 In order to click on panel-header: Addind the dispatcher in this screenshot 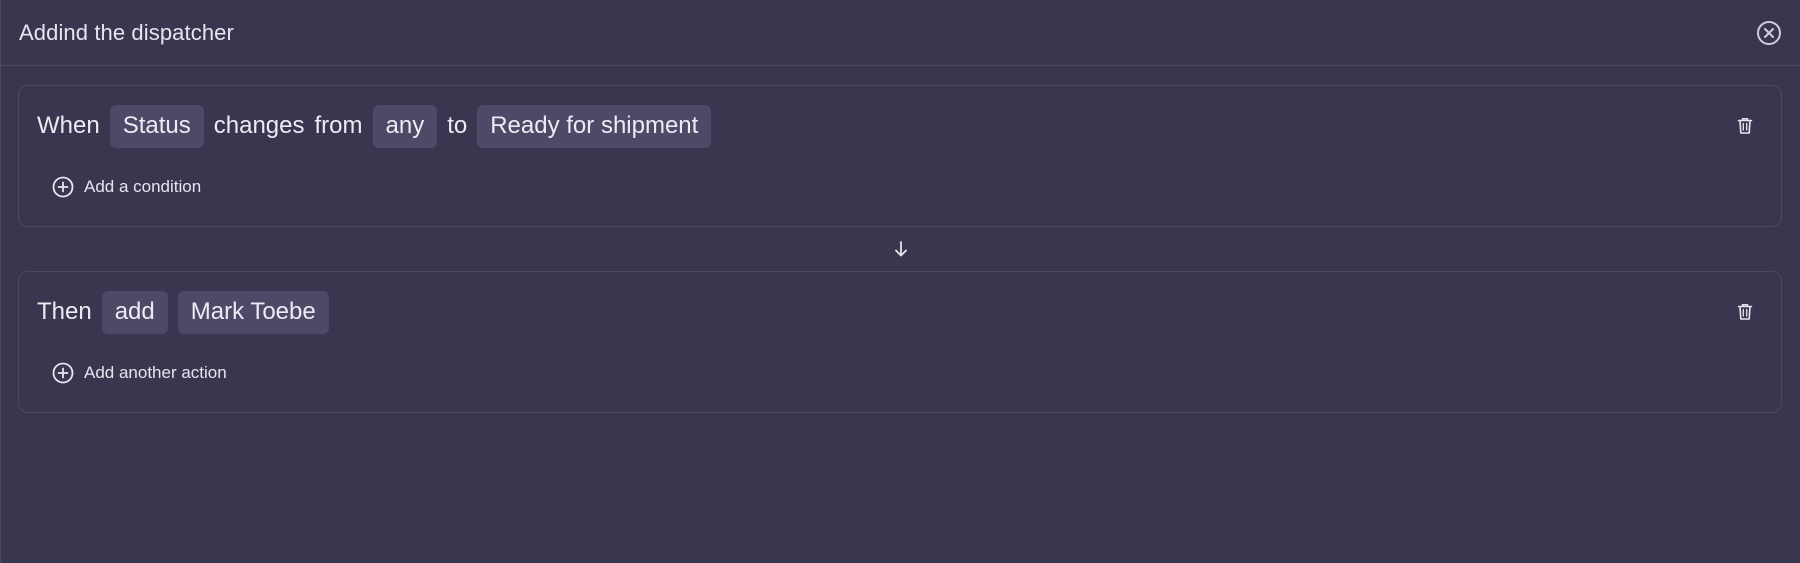, I will do `click(900, 33)`.